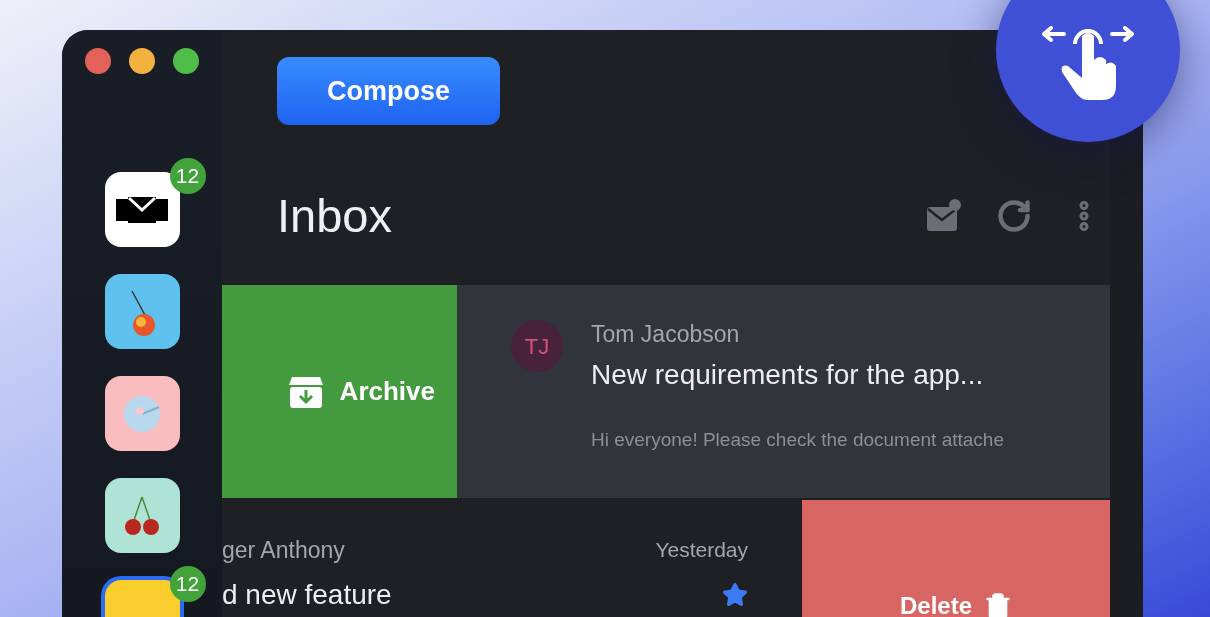  What do you see at coordinates (305, 391) in the screenshot?
I see `archive-box-icon` at bounding box center [305, 391].